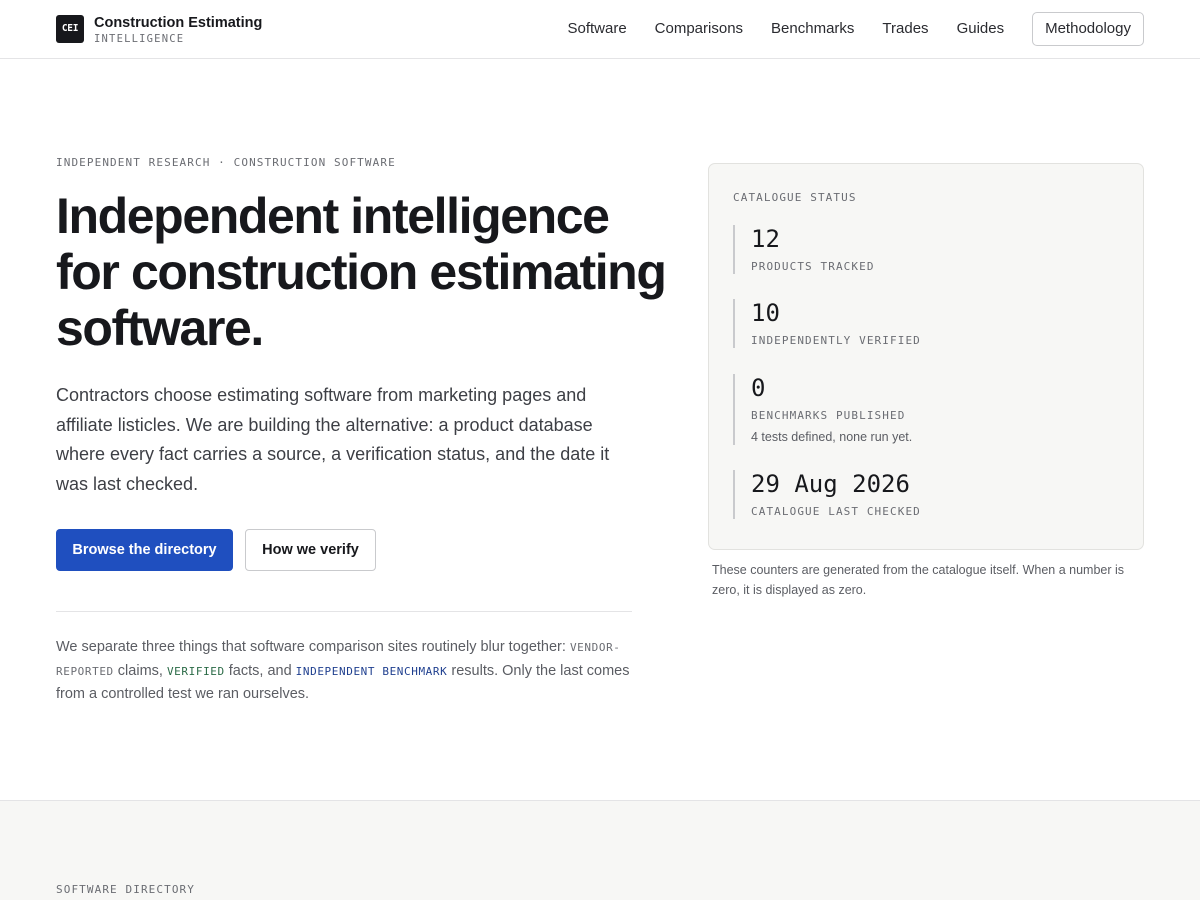 The height and width of the screenshot is (900, 1200). What do you see at coordinates (310, 550) in the screenshot?
I see `how-we-verify-button: How we verify` at bounding box center [310, 550].